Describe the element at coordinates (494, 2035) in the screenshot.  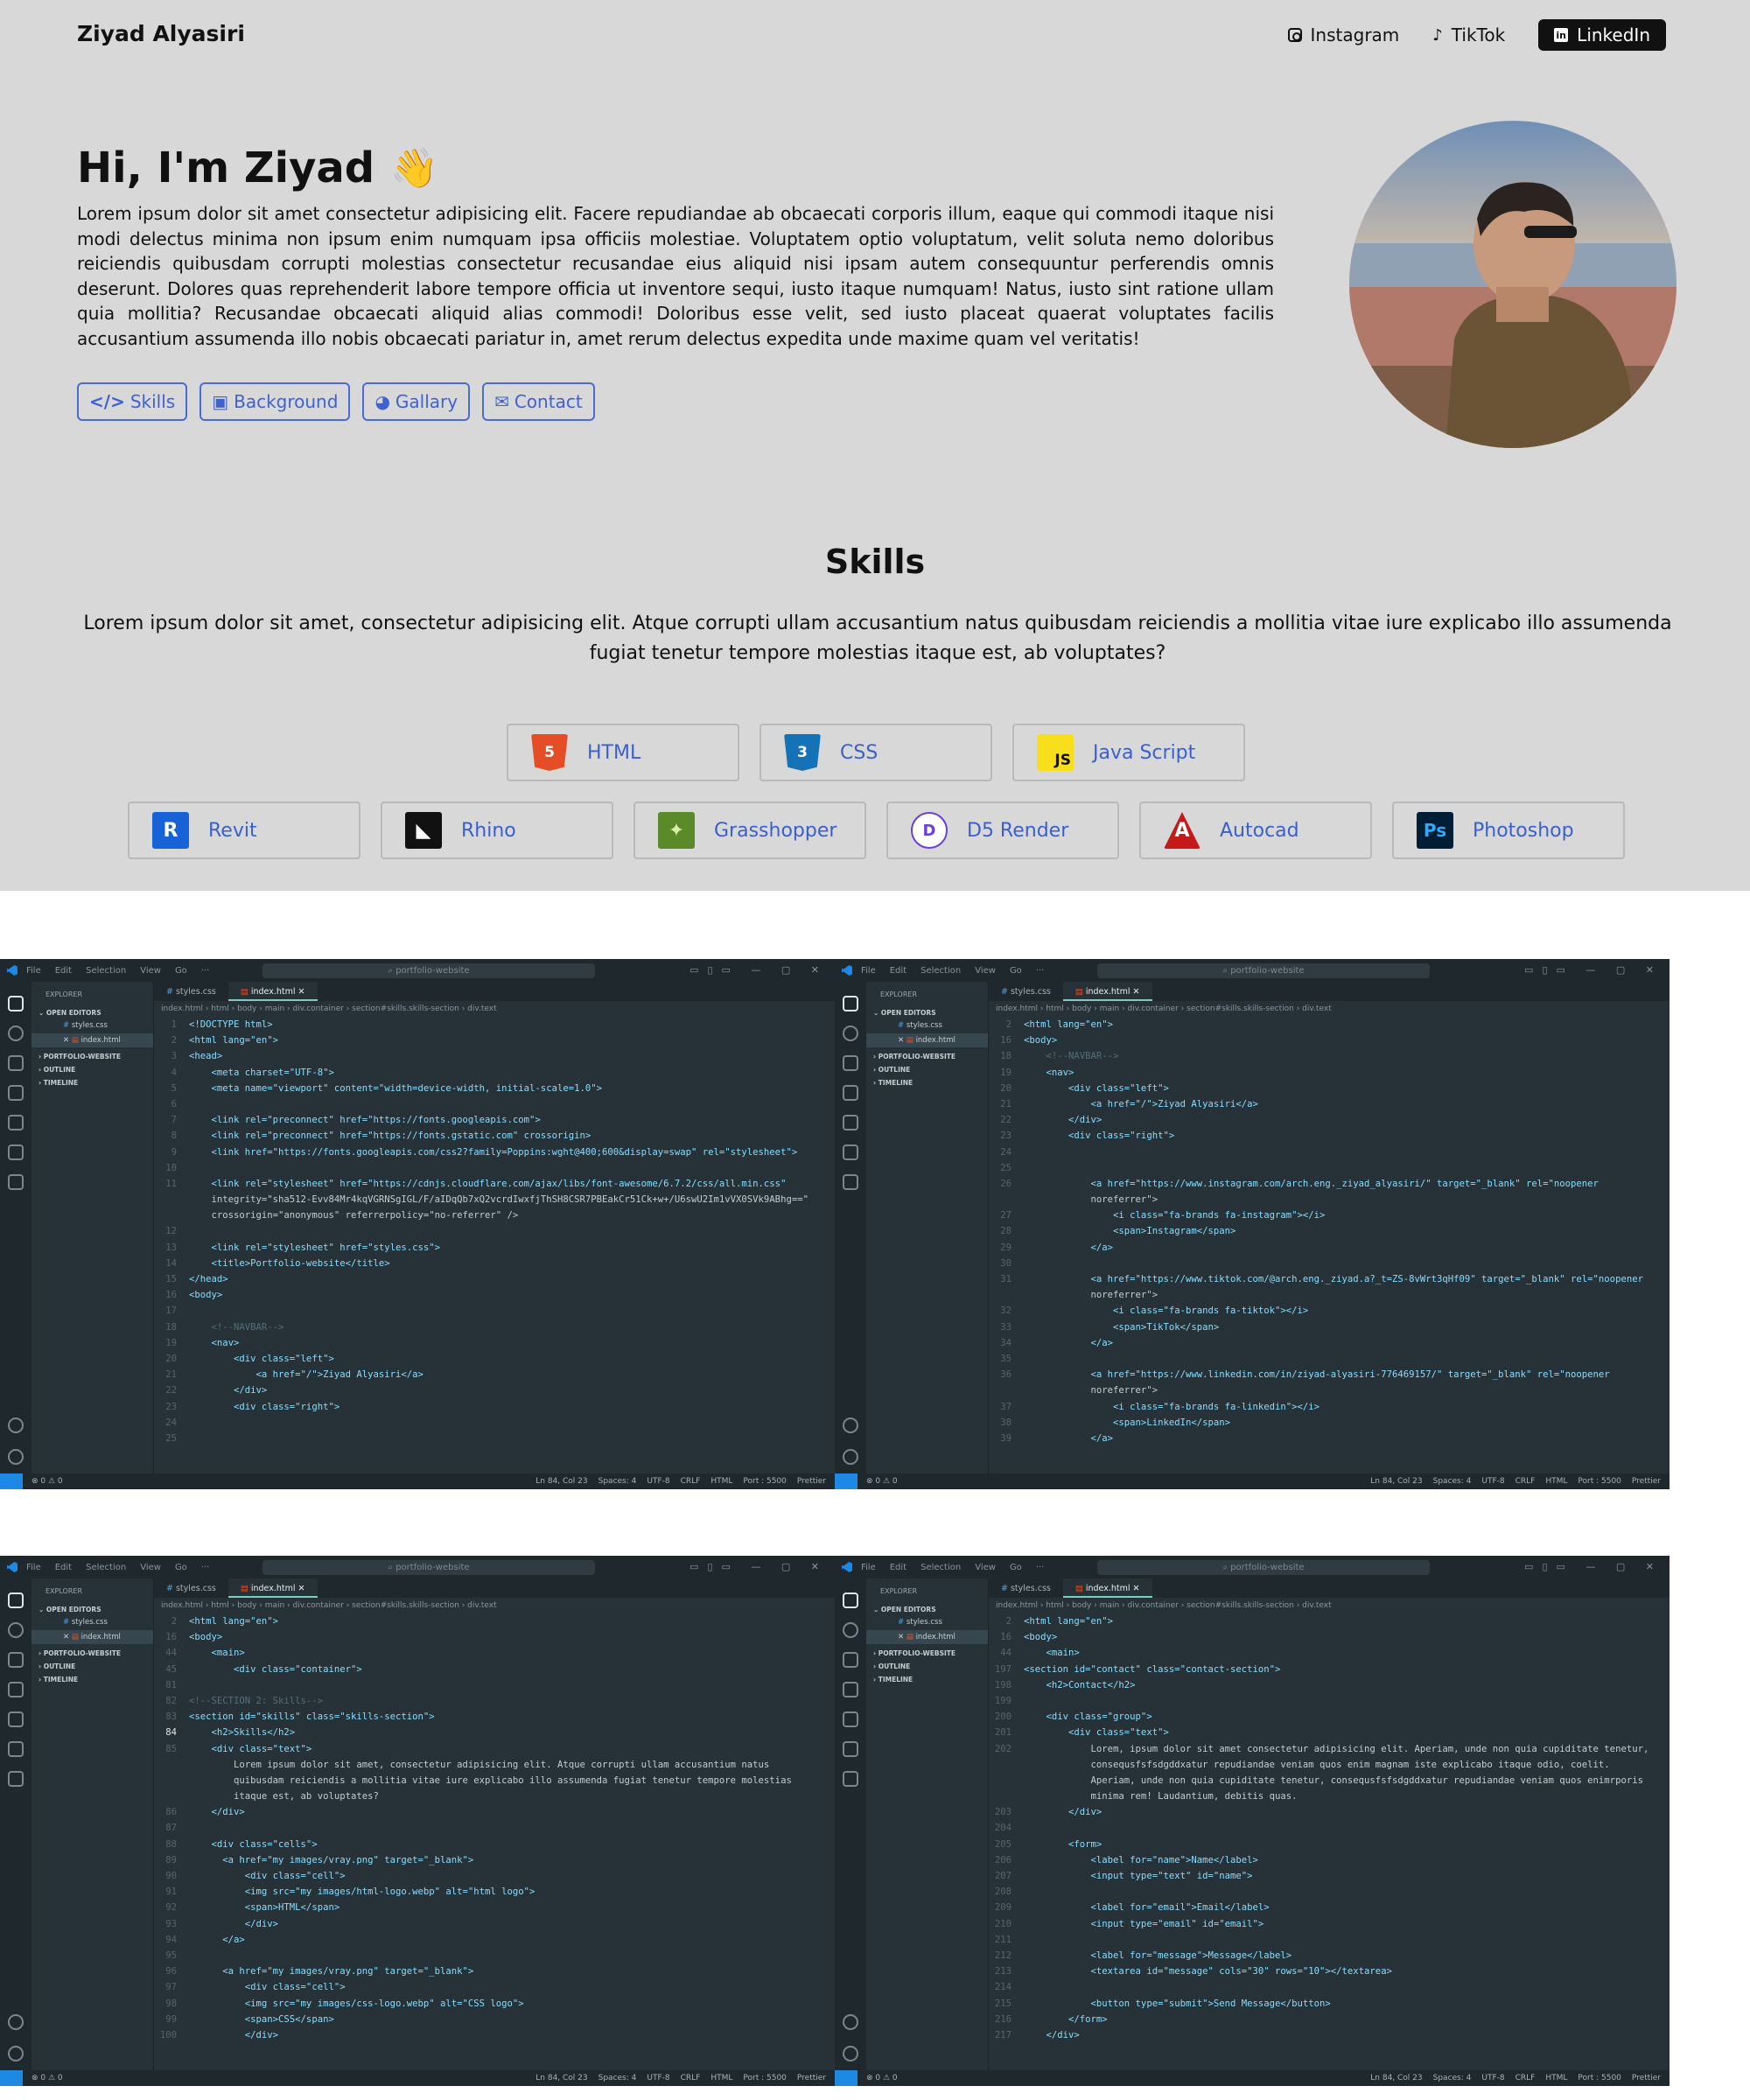
I see `code-line: 100 </div>` at that location.